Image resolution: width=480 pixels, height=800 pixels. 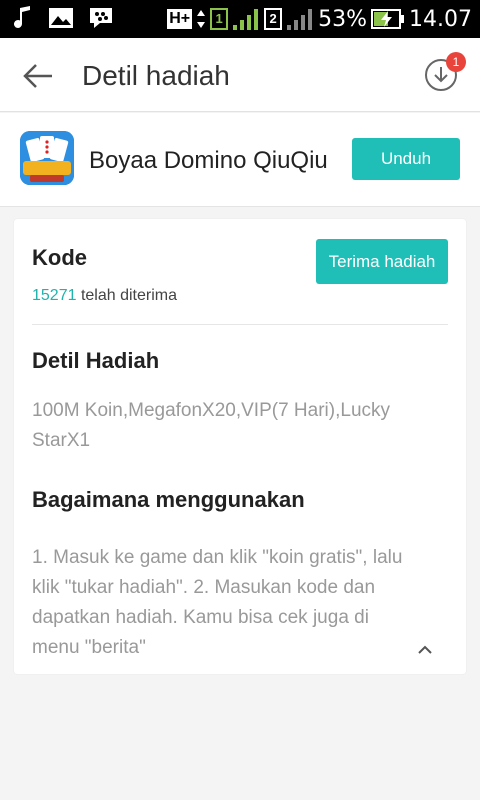 What do you see at coordinates (126, 295) in the screenshot?
I see `received-suffix: telah diterima` at bounding box center [126, 295].